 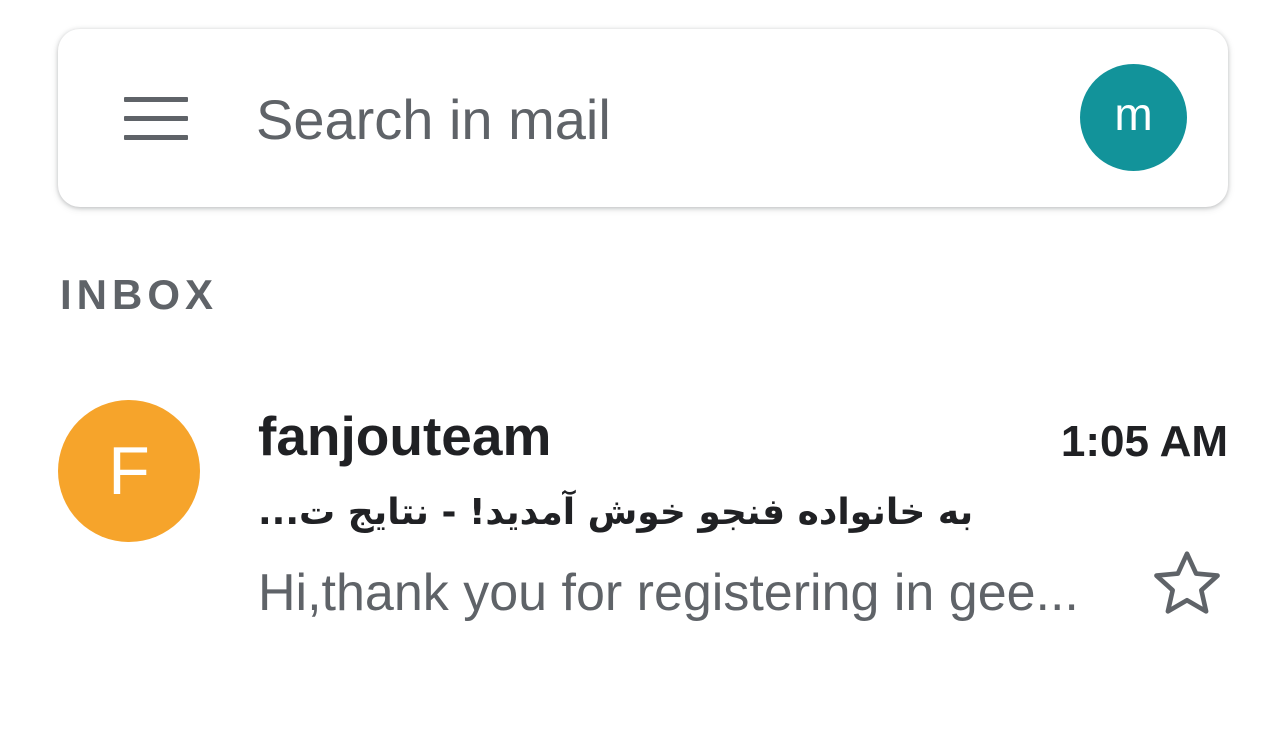 What do you see at coordinates (1144, 441) in the screenshot?
I see `email-time: 1:05 AM` at bounding box center [1144, 441].